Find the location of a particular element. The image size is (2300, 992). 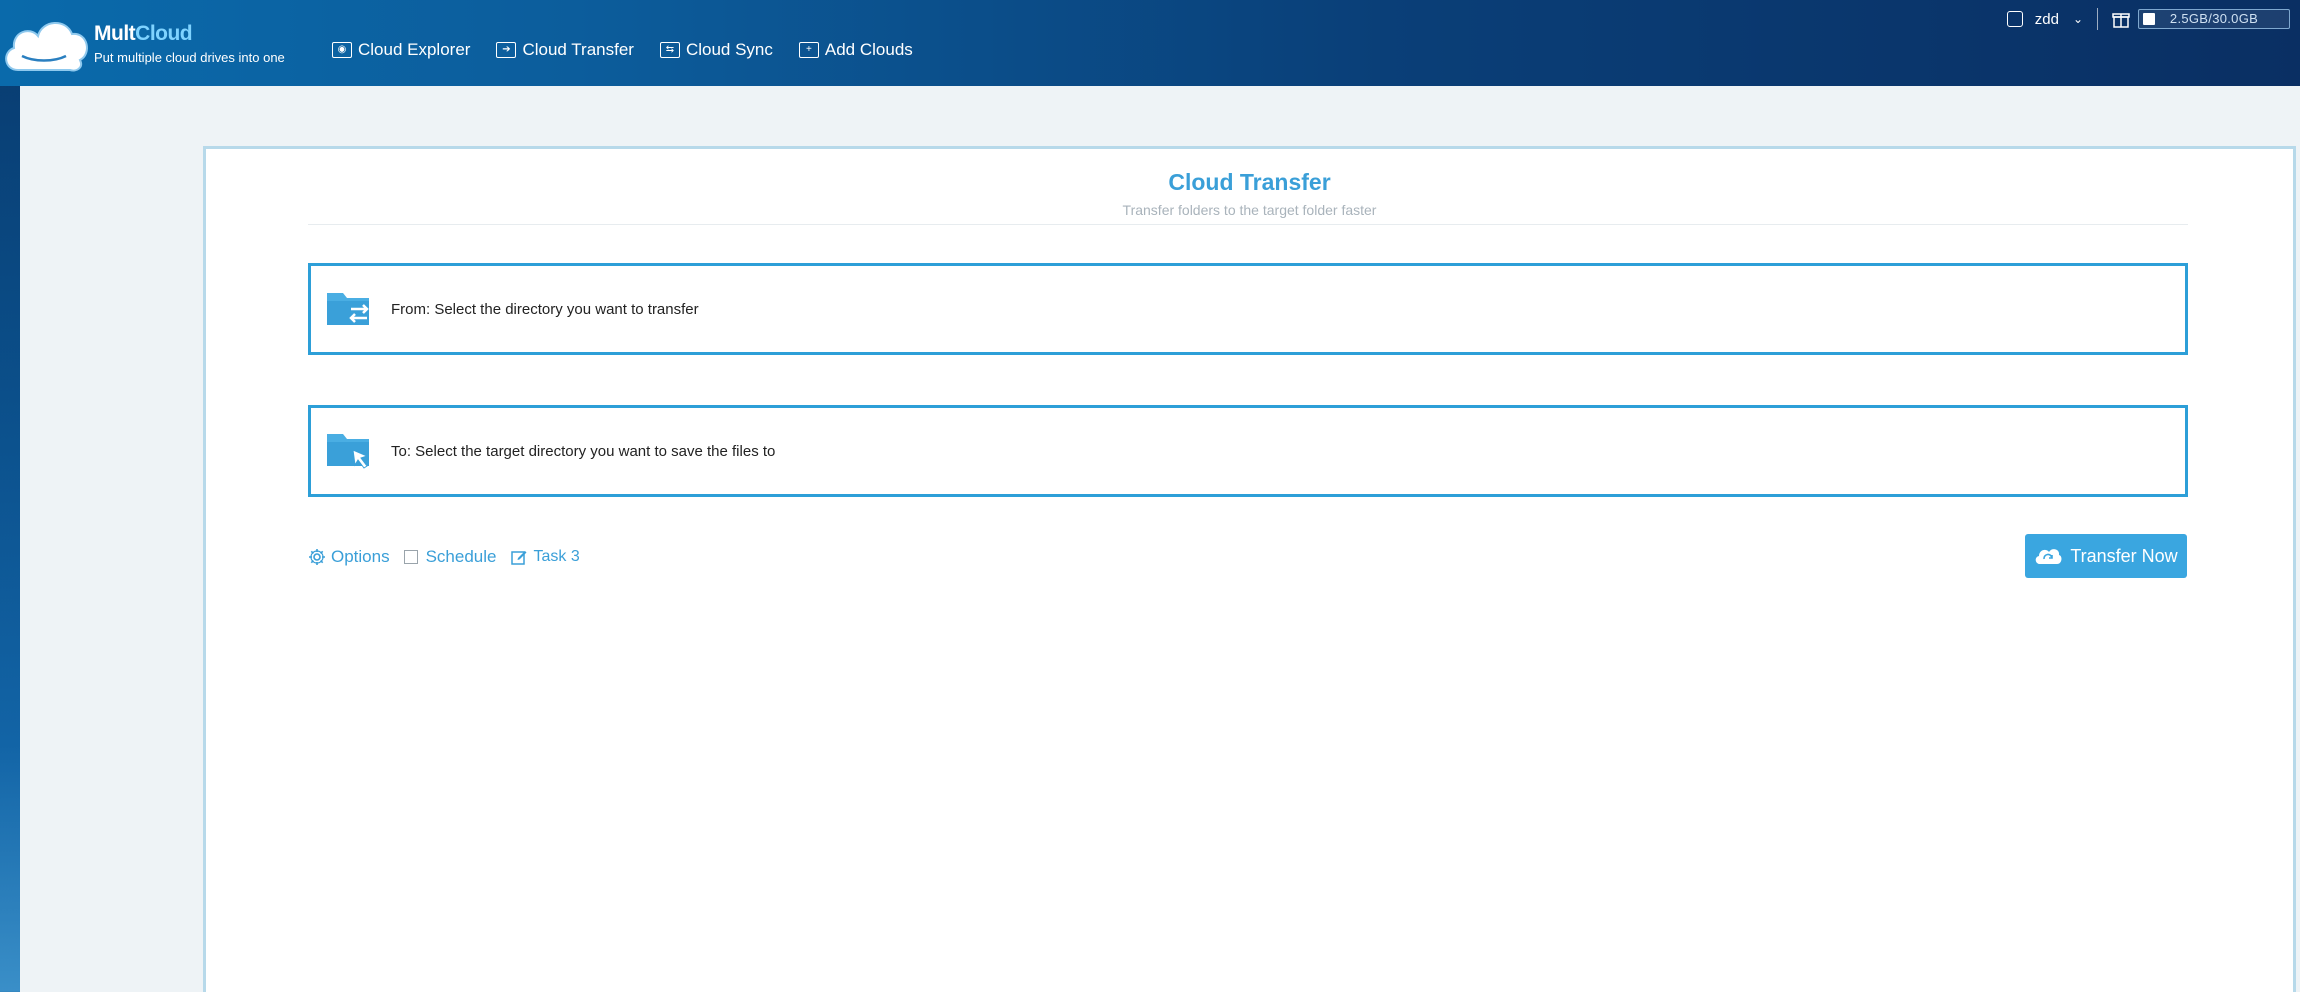

transfer-now-label: Transfer Now is located at coordinates (2124, 555).